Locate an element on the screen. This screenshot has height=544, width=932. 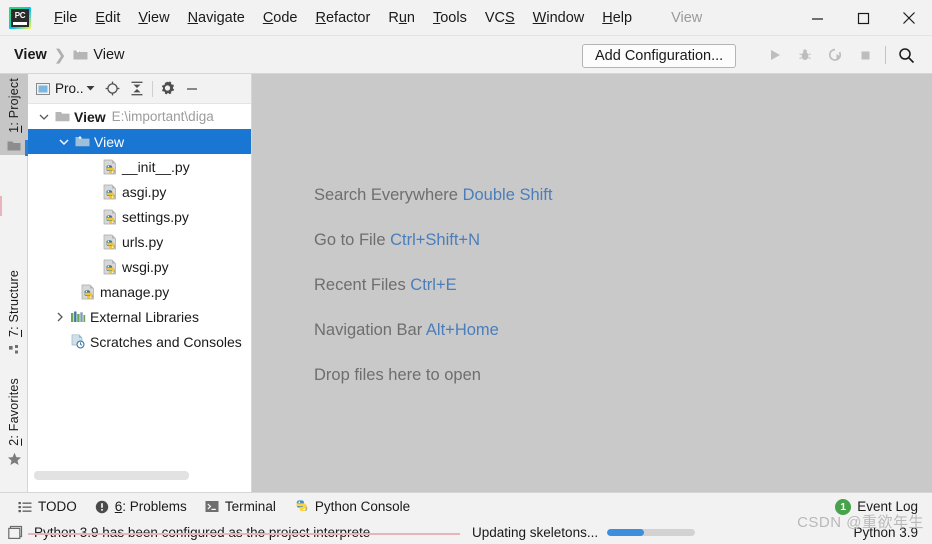
minimize-icon is located at coordinates (817, 18).